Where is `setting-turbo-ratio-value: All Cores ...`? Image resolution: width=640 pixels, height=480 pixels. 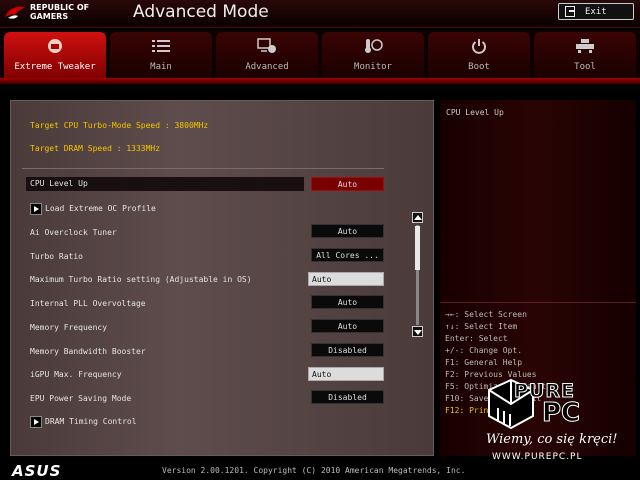 setting-turbo-ratio-value: All Cores ... is located at coordinates (347, 255).